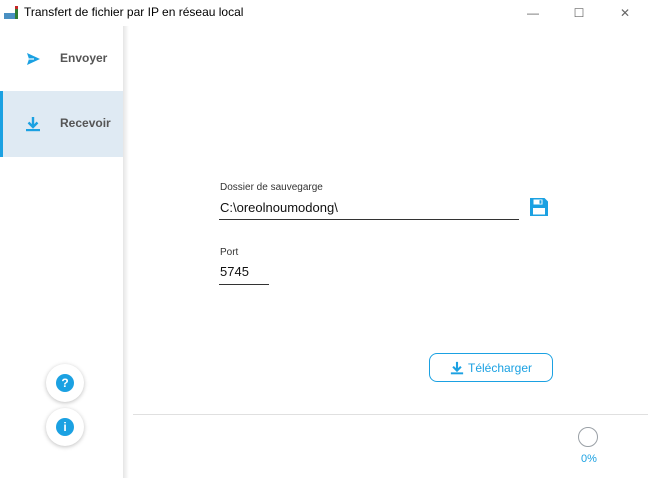  I want to click on send-icon, so click(33, 59).